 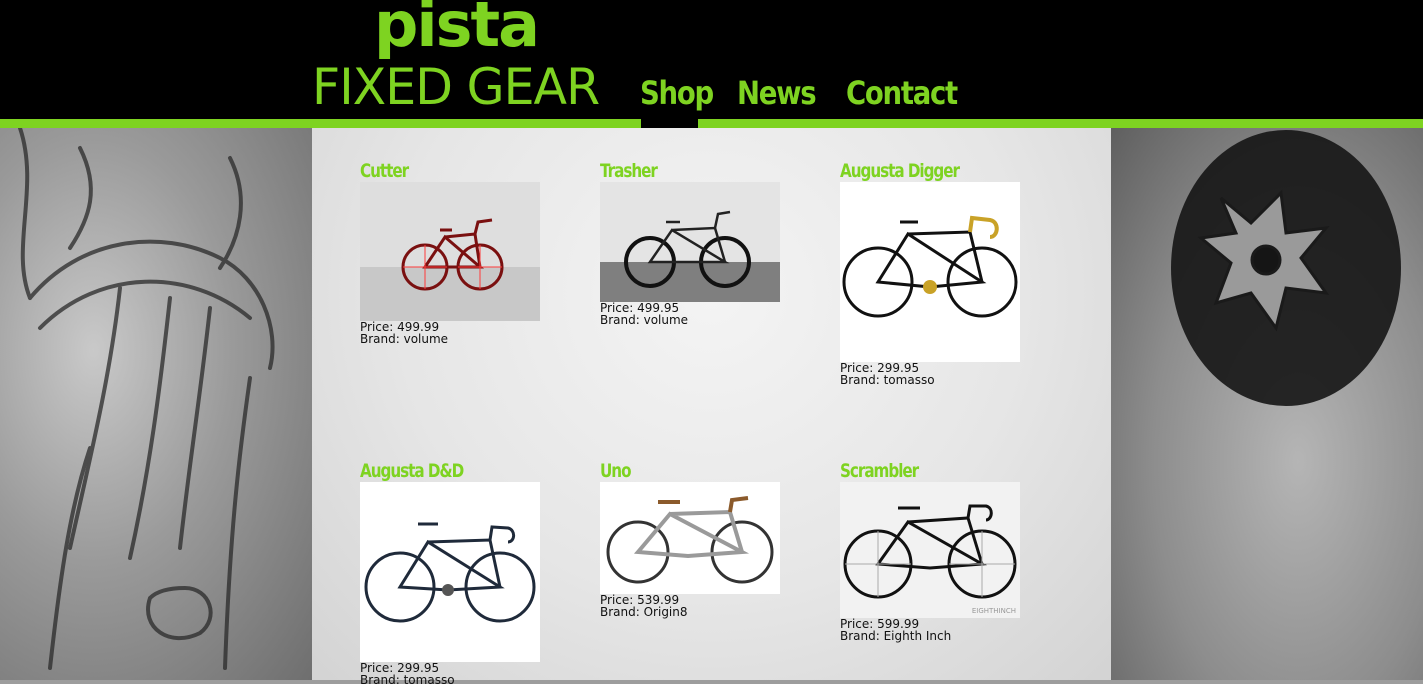 I want to click on product-card: Uno Price: 539.99 Brand: Origin8, so click(x=690, y=539).